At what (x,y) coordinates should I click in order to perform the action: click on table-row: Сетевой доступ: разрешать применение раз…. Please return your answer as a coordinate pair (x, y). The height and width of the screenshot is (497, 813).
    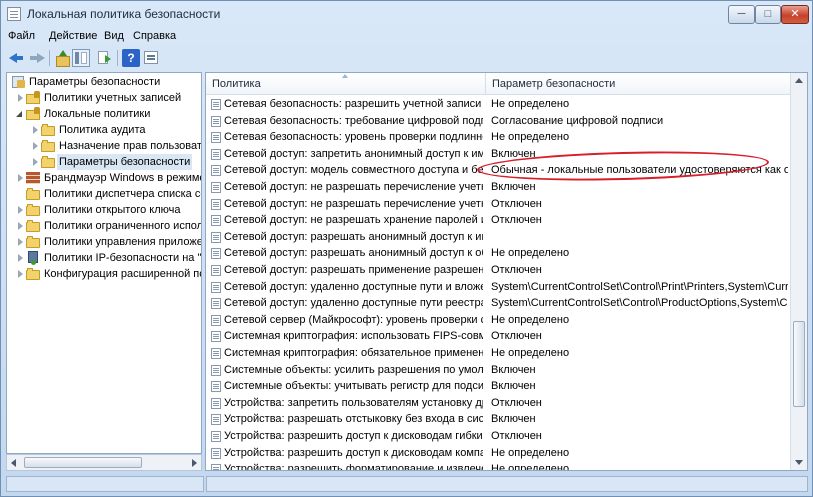
    Looking at the image, I should click on (498, 270).